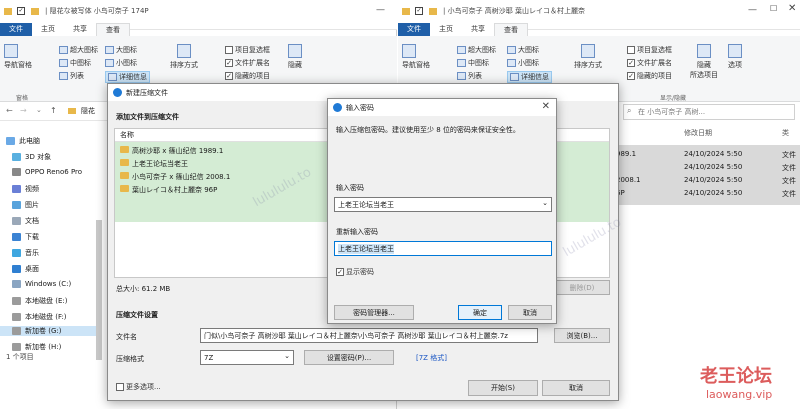  I want to click on reenter-password-input: 上老王论坛当老王, so click(443, 248).